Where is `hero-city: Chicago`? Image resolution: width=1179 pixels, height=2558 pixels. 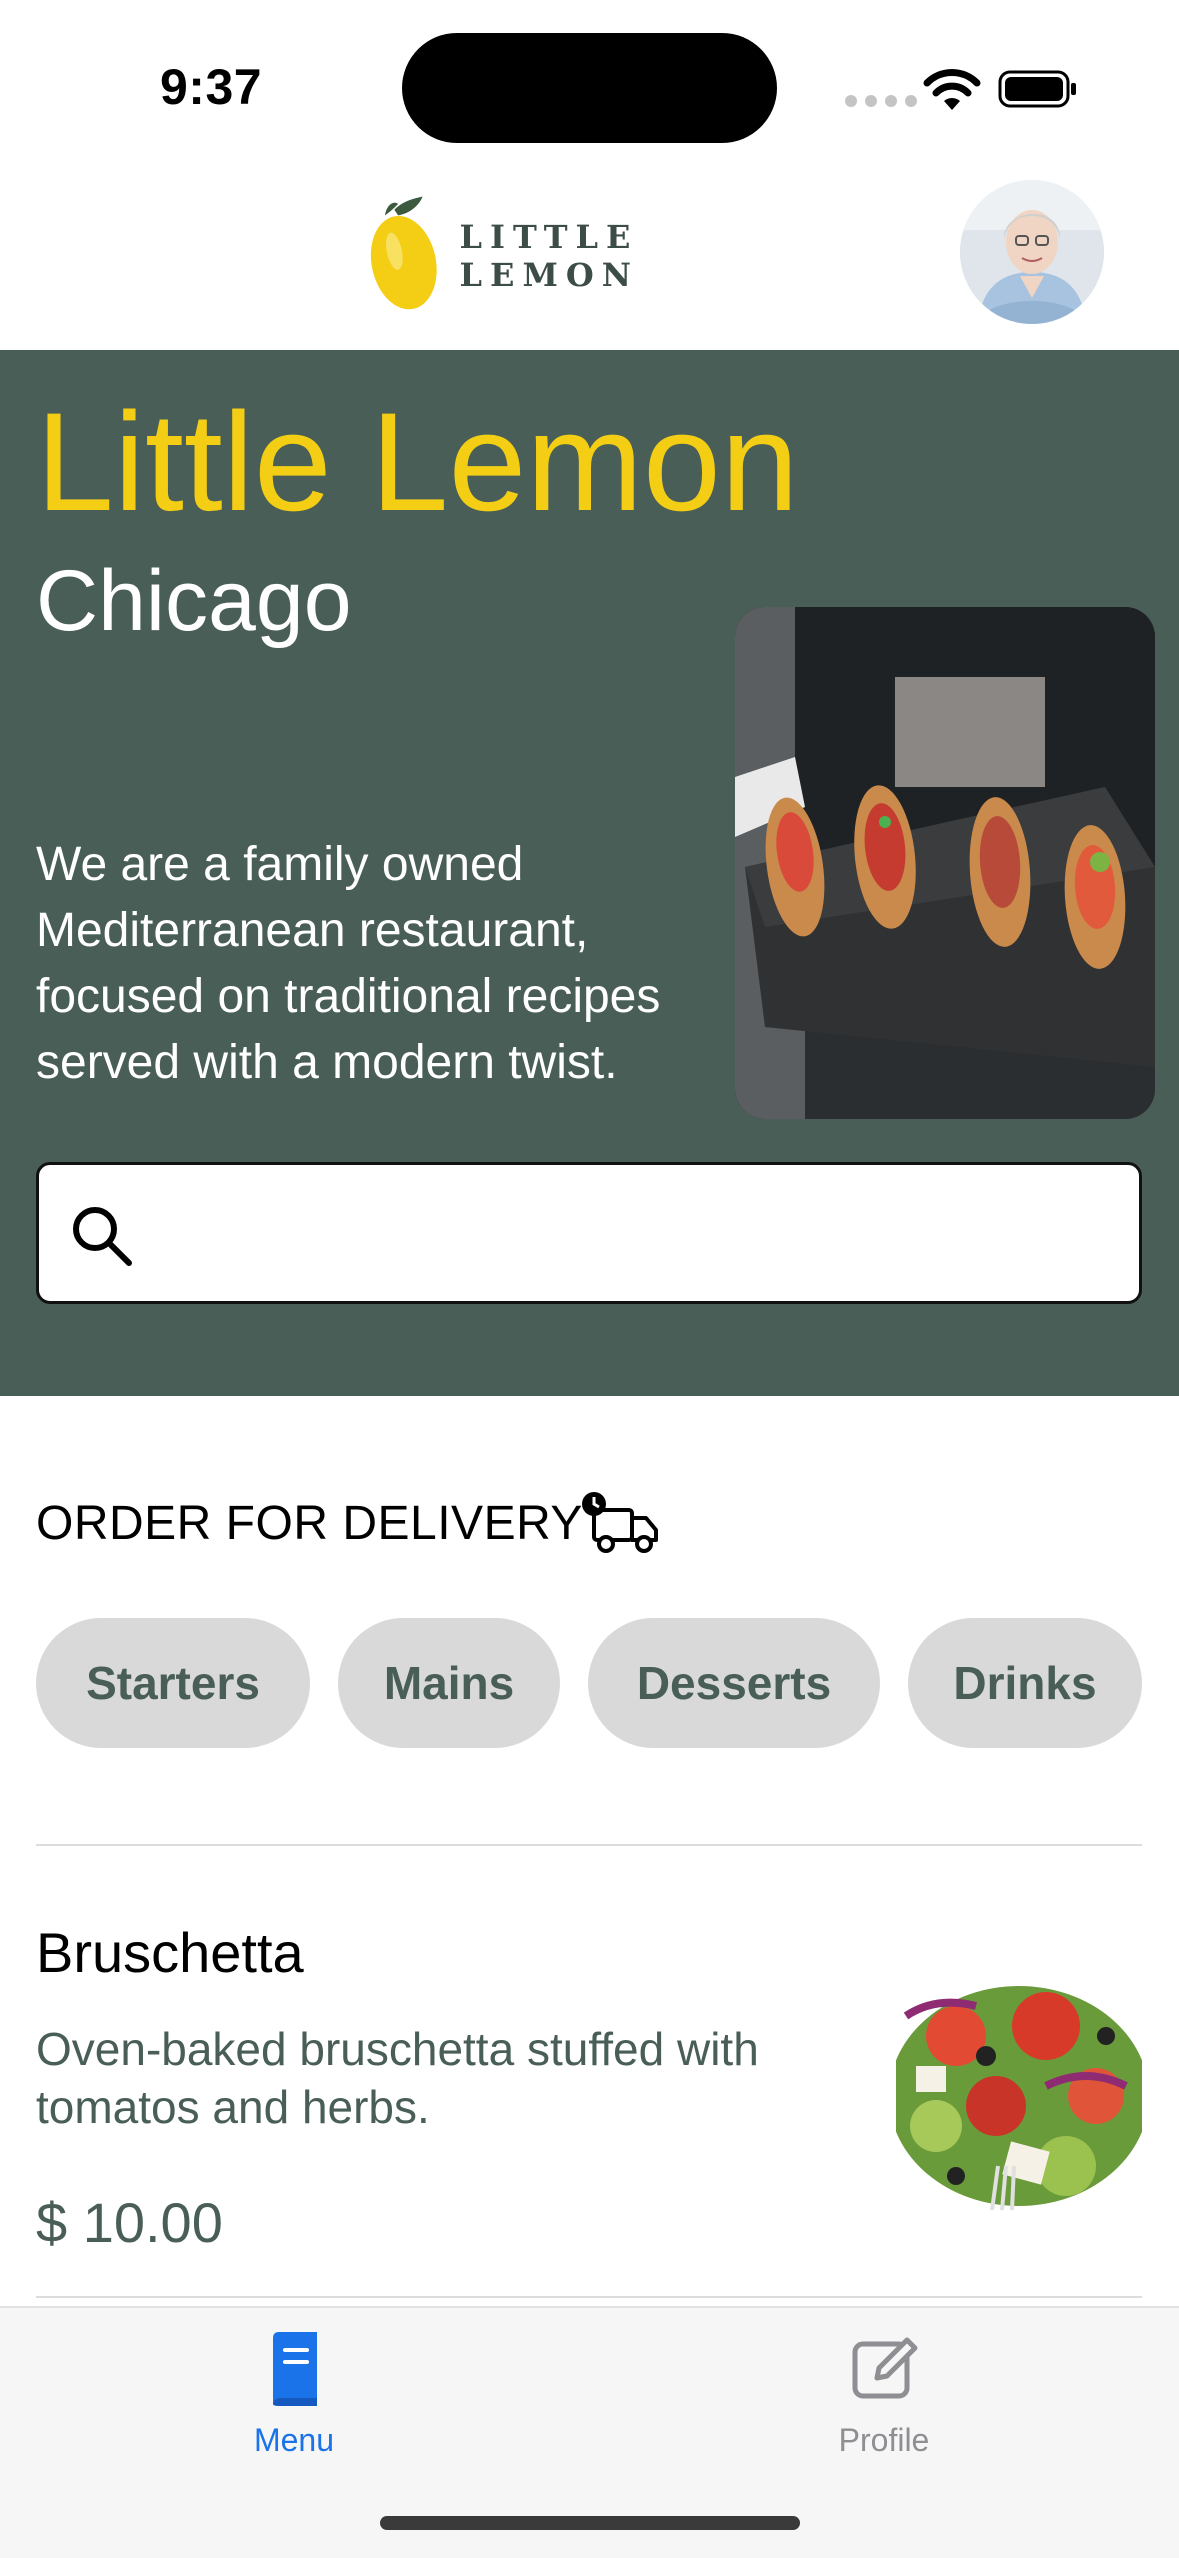 hero-city: Chicago is located at coordinates (194, 601).